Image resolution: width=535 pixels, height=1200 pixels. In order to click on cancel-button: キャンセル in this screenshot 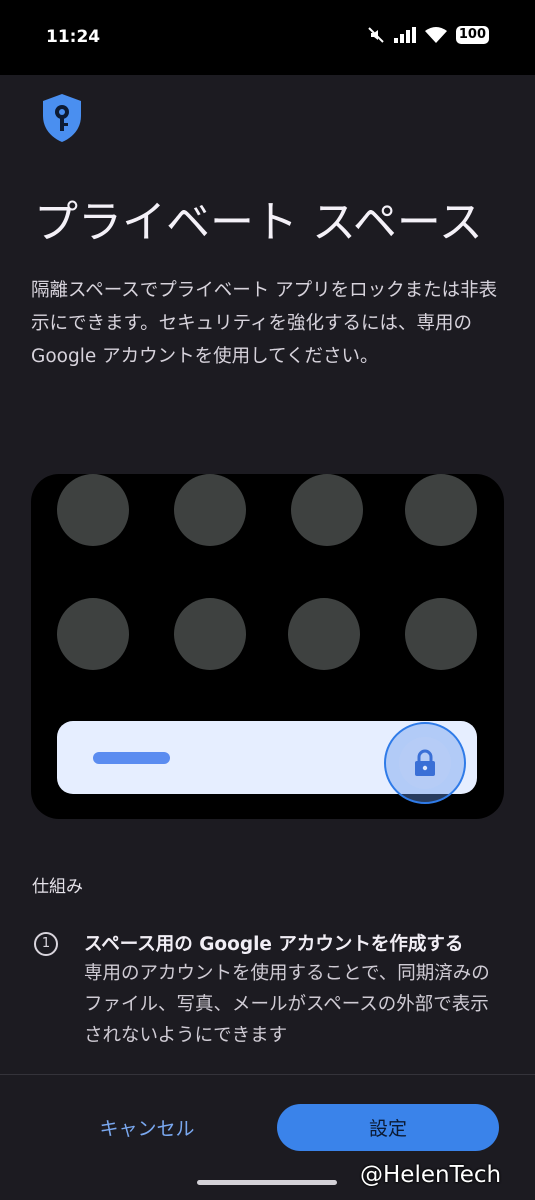, I will do `click(147, 1127)`.